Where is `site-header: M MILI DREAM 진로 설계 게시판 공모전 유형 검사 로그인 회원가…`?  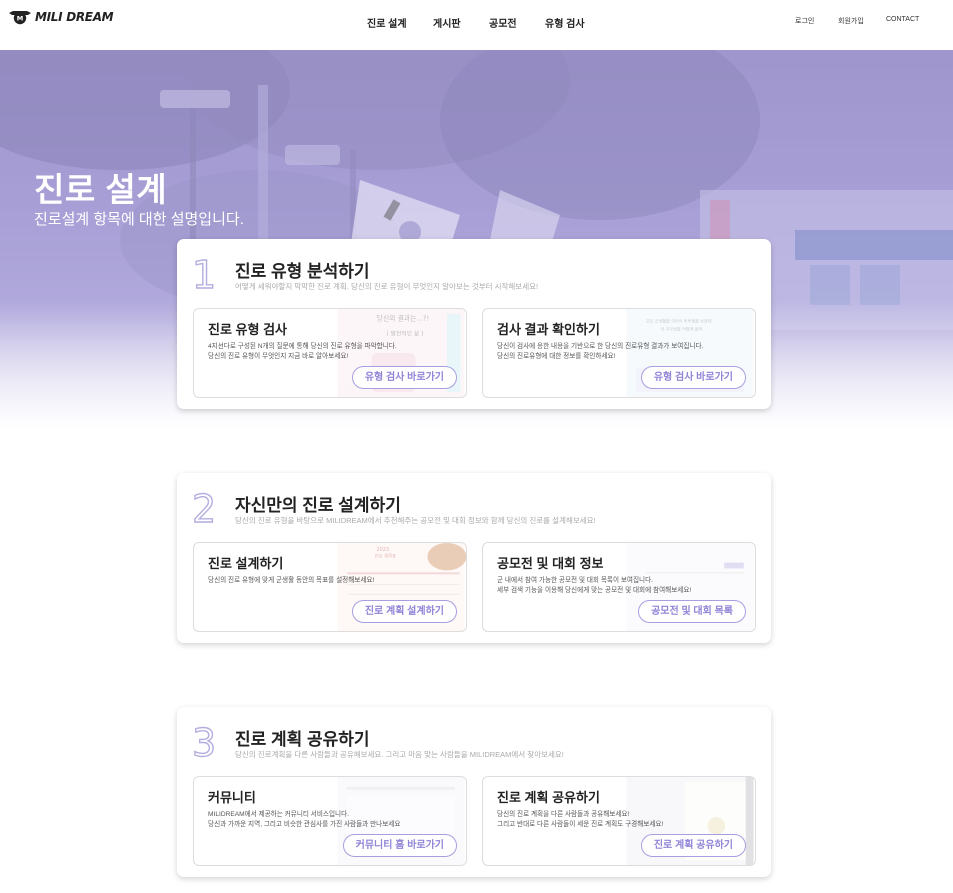 site-header: M MILI DREAM 진로 설계 게시판 공모전 유형 검사 로그인 회원가… is located at coordinates (476, 25).